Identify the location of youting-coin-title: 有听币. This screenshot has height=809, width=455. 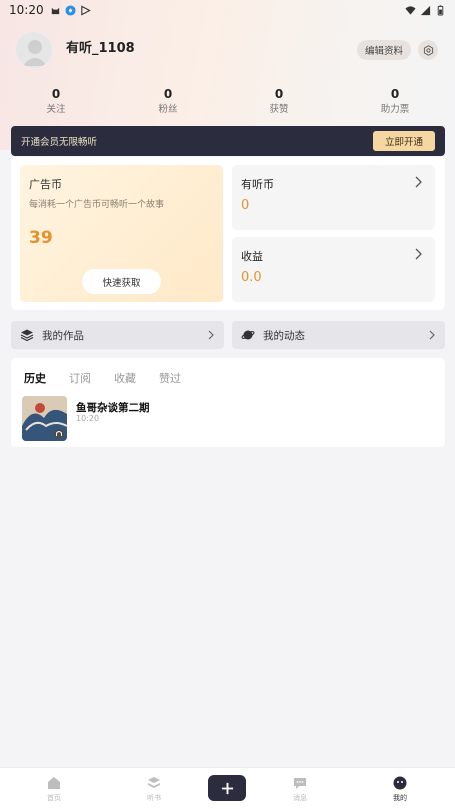
(257, 184).